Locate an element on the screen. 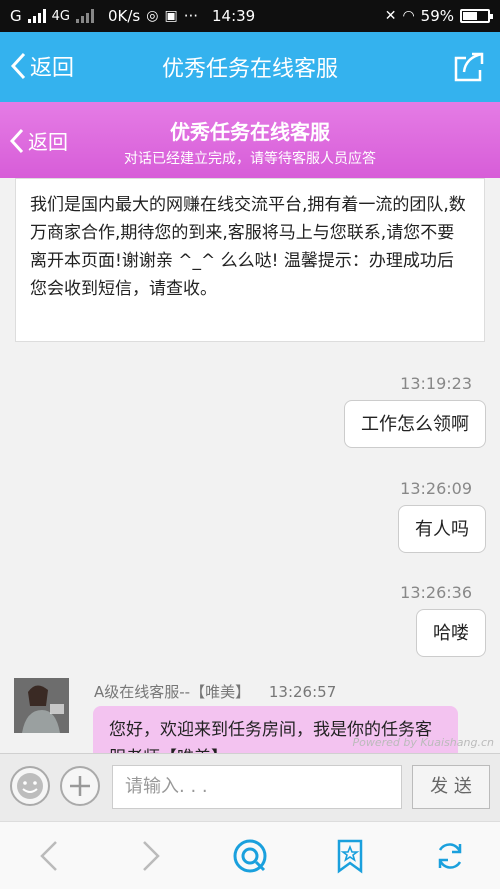 The width and height of the screenshot is (500, 889). message-time: 13:26:09 is located at coordinates (436, 488).